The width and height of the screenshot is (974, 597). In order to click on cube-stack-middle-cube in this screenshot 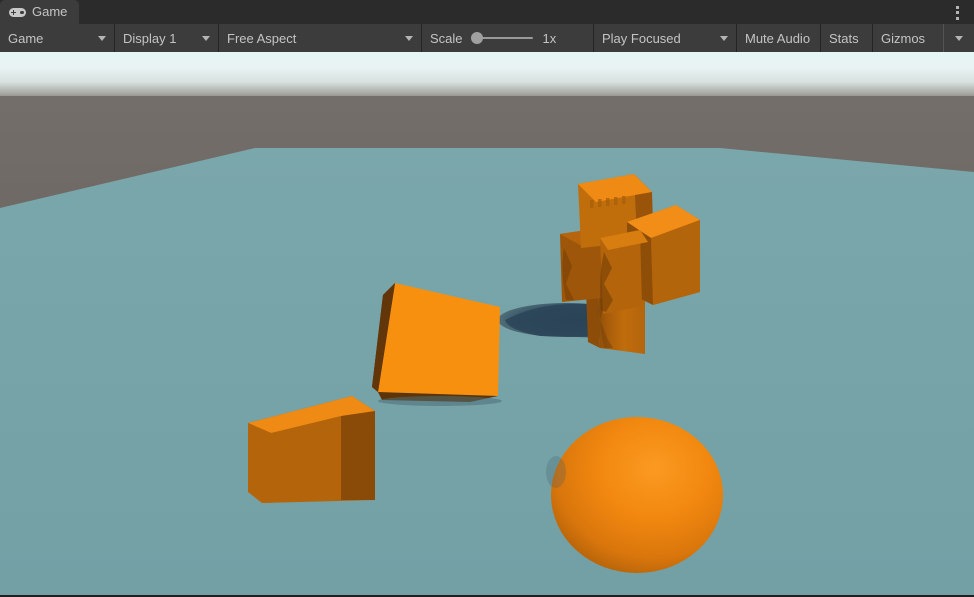, I will do `click(624, 272)`.